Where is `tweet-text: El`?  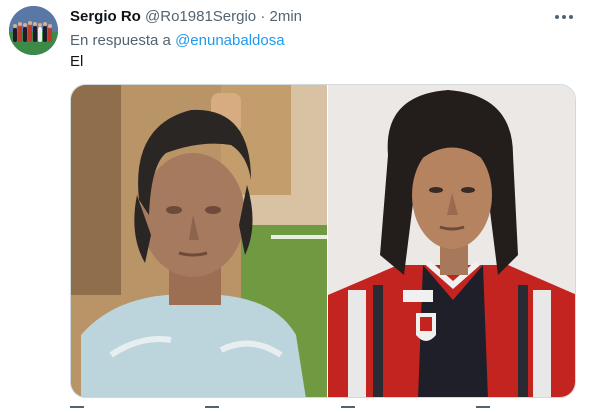
tweet-text: El is located at coordinates (77, 61).